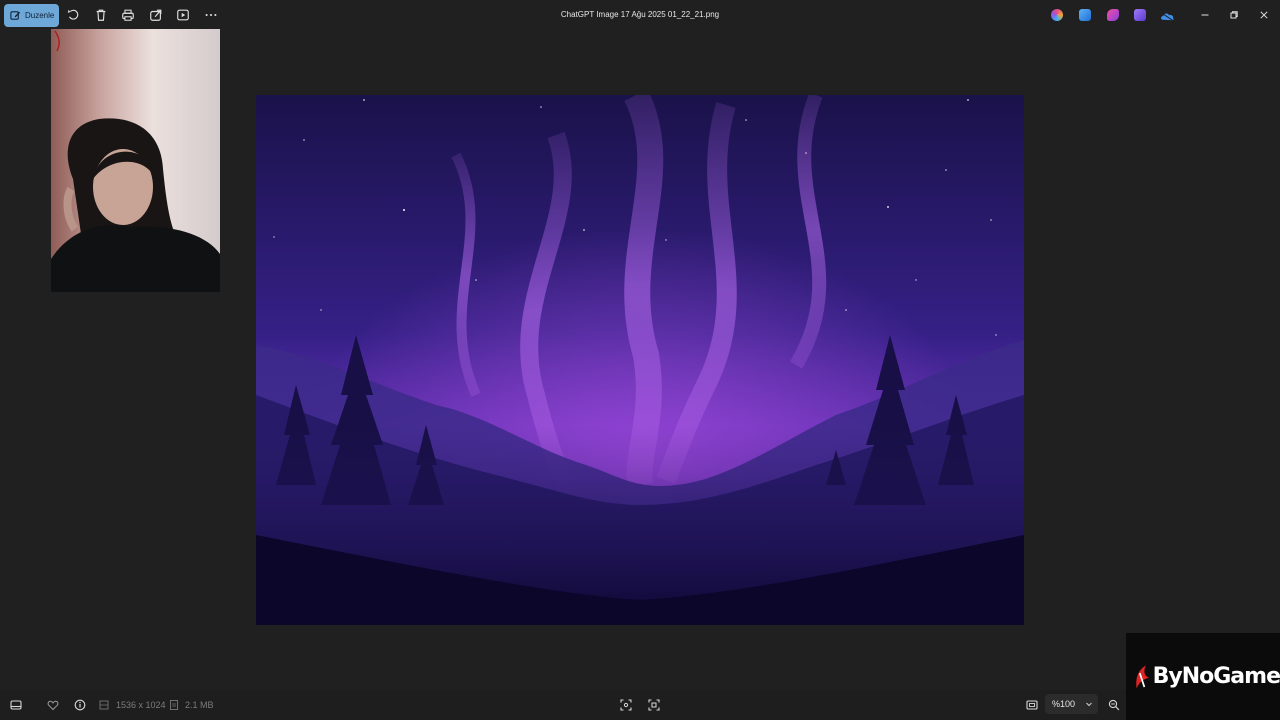 The width and height of the screenshot is (1280, 720). I want to click on webcam-overlay, so click(135, 160).